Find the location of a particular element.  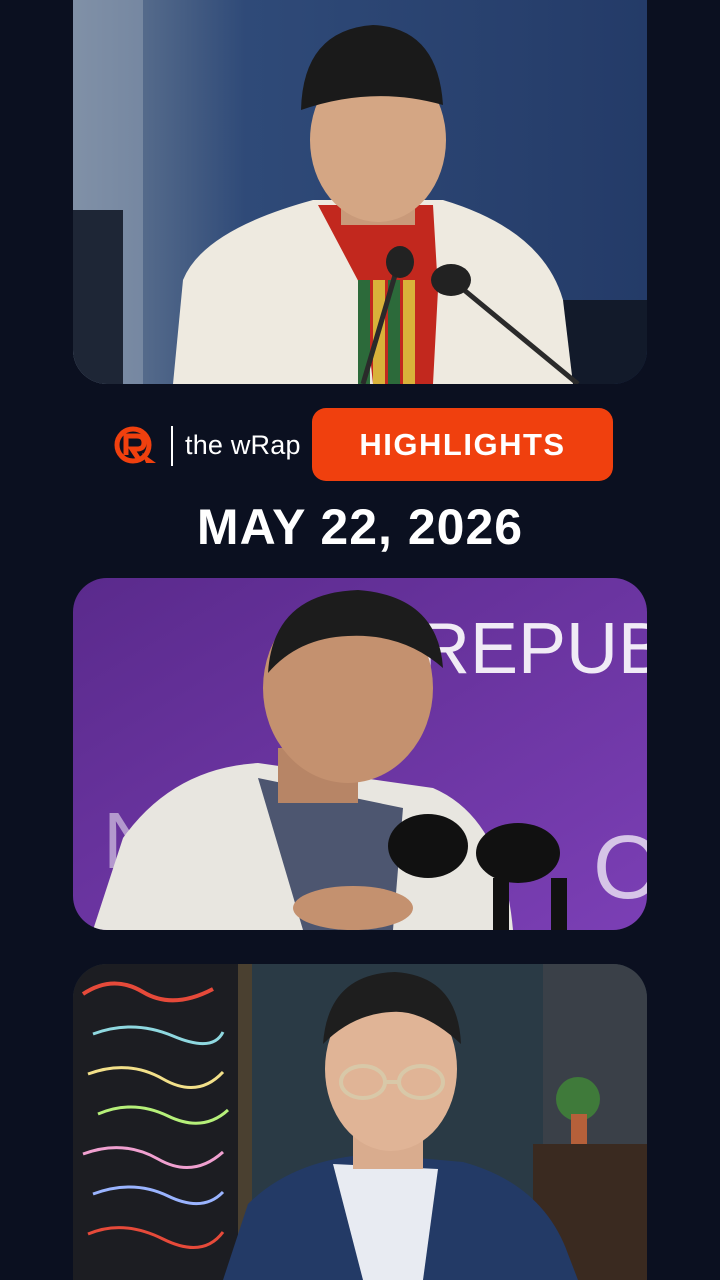

backdrop-text: REPUB is located at coordinates (532, 649).